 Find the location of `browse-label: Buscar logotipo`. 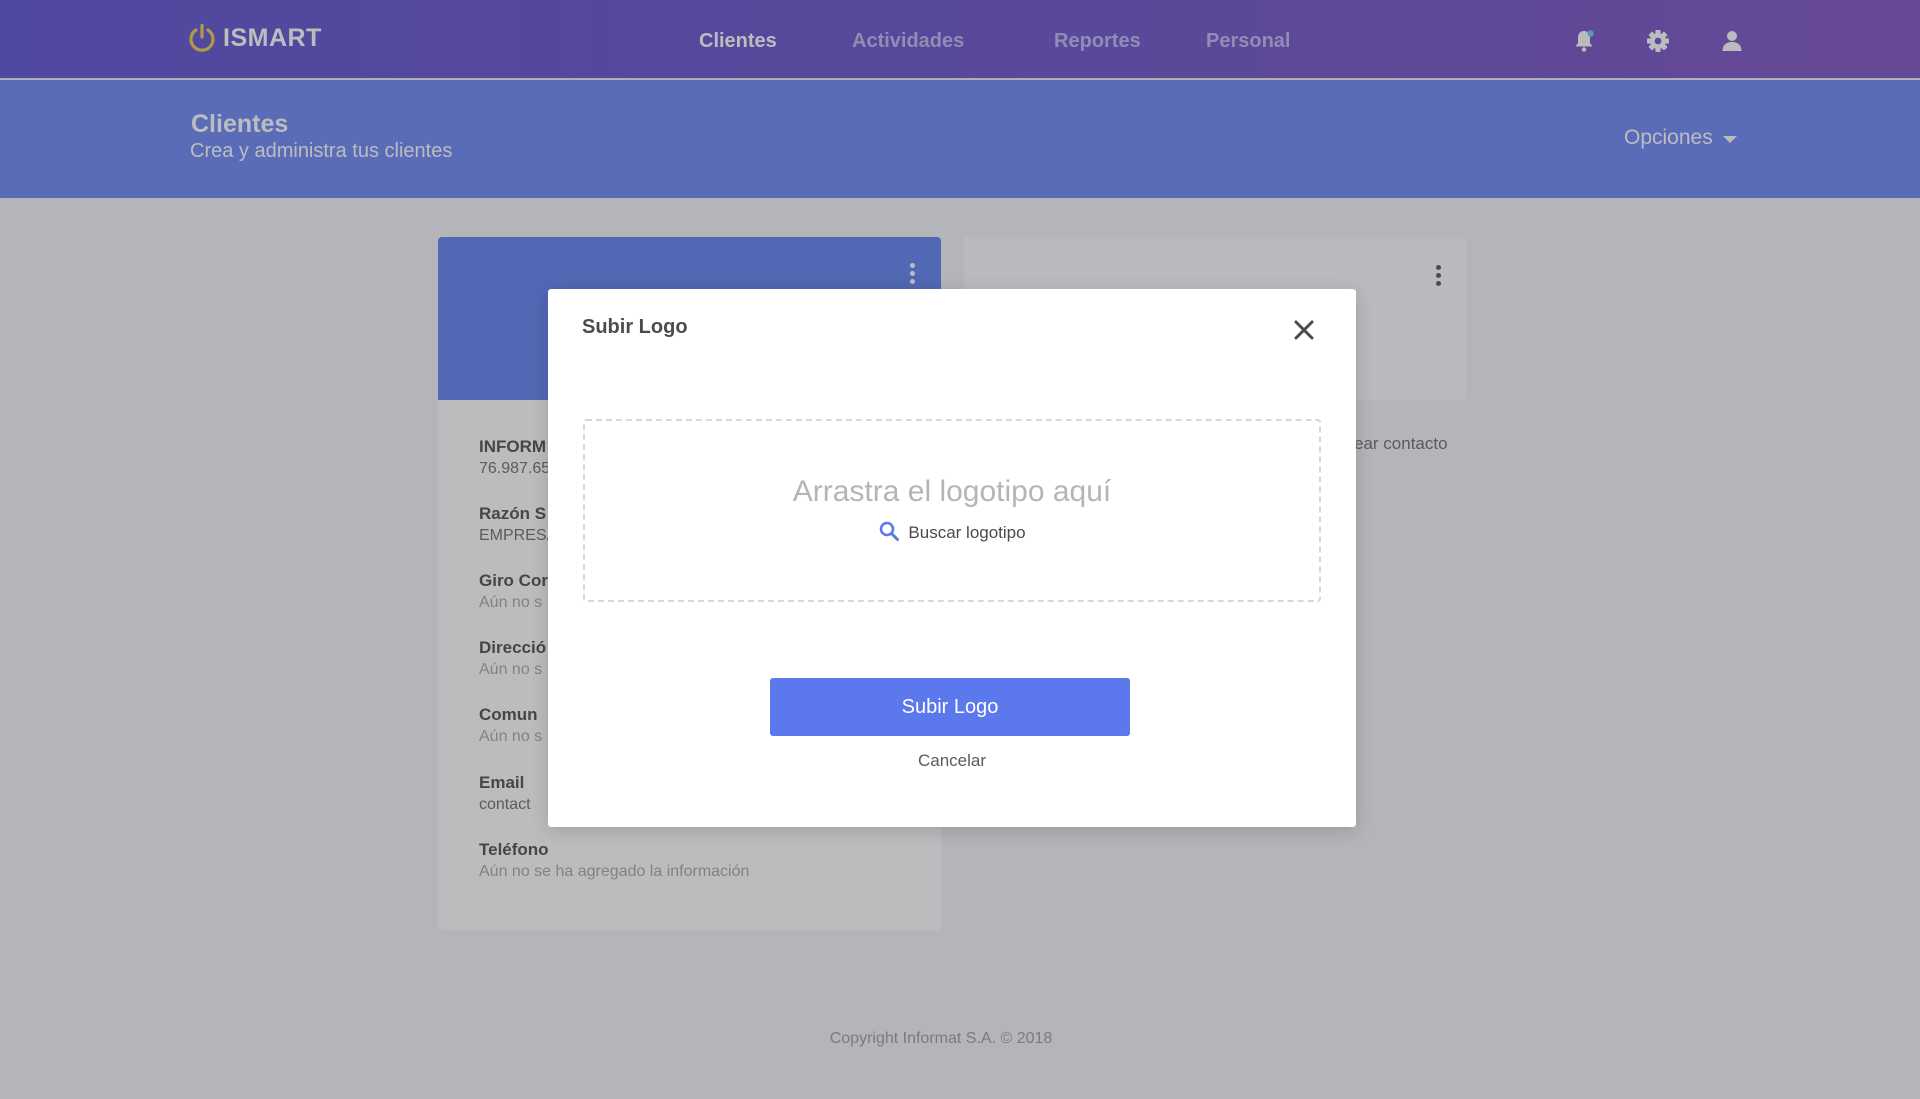

browse-label: Buscar logotipo is located at coordinates (967, 532).